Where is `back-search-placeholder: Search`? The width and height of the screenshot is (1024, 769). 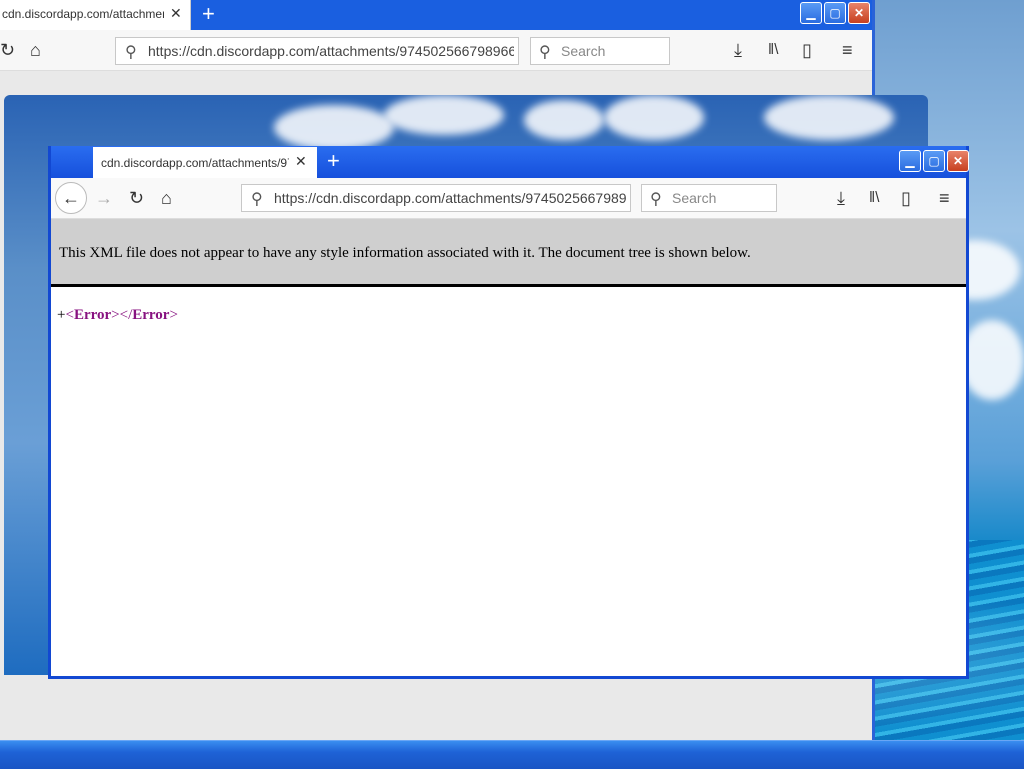
back-search-placeholder: Search is located at coordinates (583, 51).